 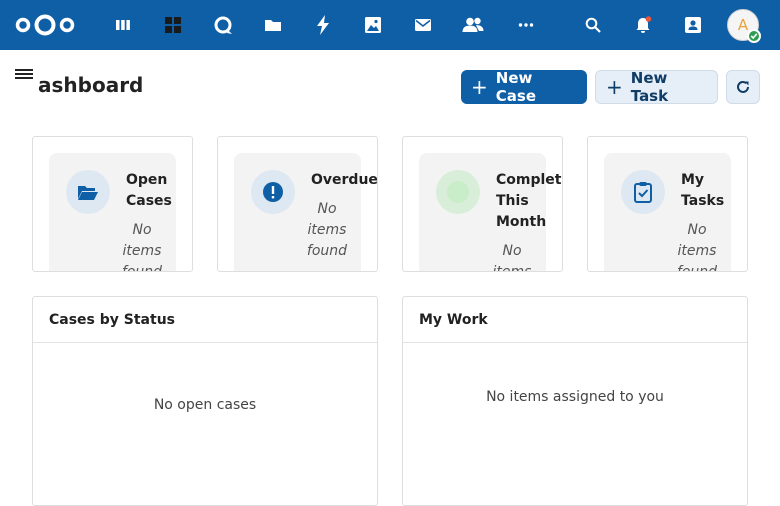 I want to click on stat-label: My Tasks, so click(x=703, y=190).